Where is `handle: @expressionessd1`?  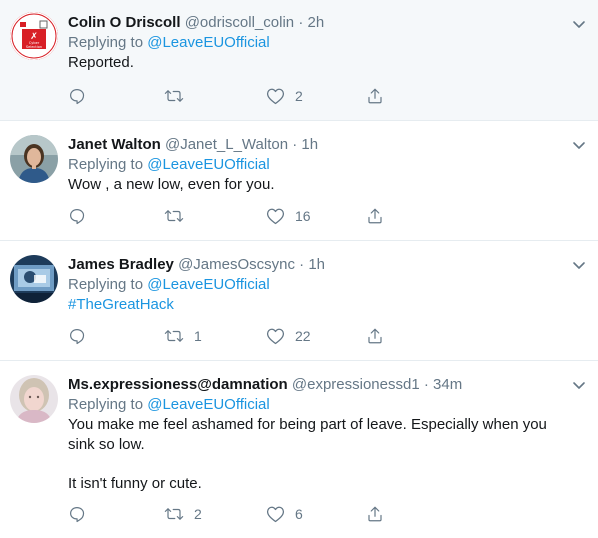 handle: @expressionessd1 is located at coordinates (356, 384).